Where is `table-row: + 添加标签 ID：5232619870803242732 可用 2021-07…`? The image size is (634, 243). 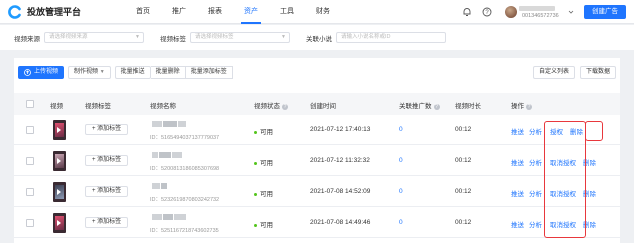 table-row: + 添加标签 ID：5232619870803242732 可用 2021-07… is located at coordinates (317, 192).